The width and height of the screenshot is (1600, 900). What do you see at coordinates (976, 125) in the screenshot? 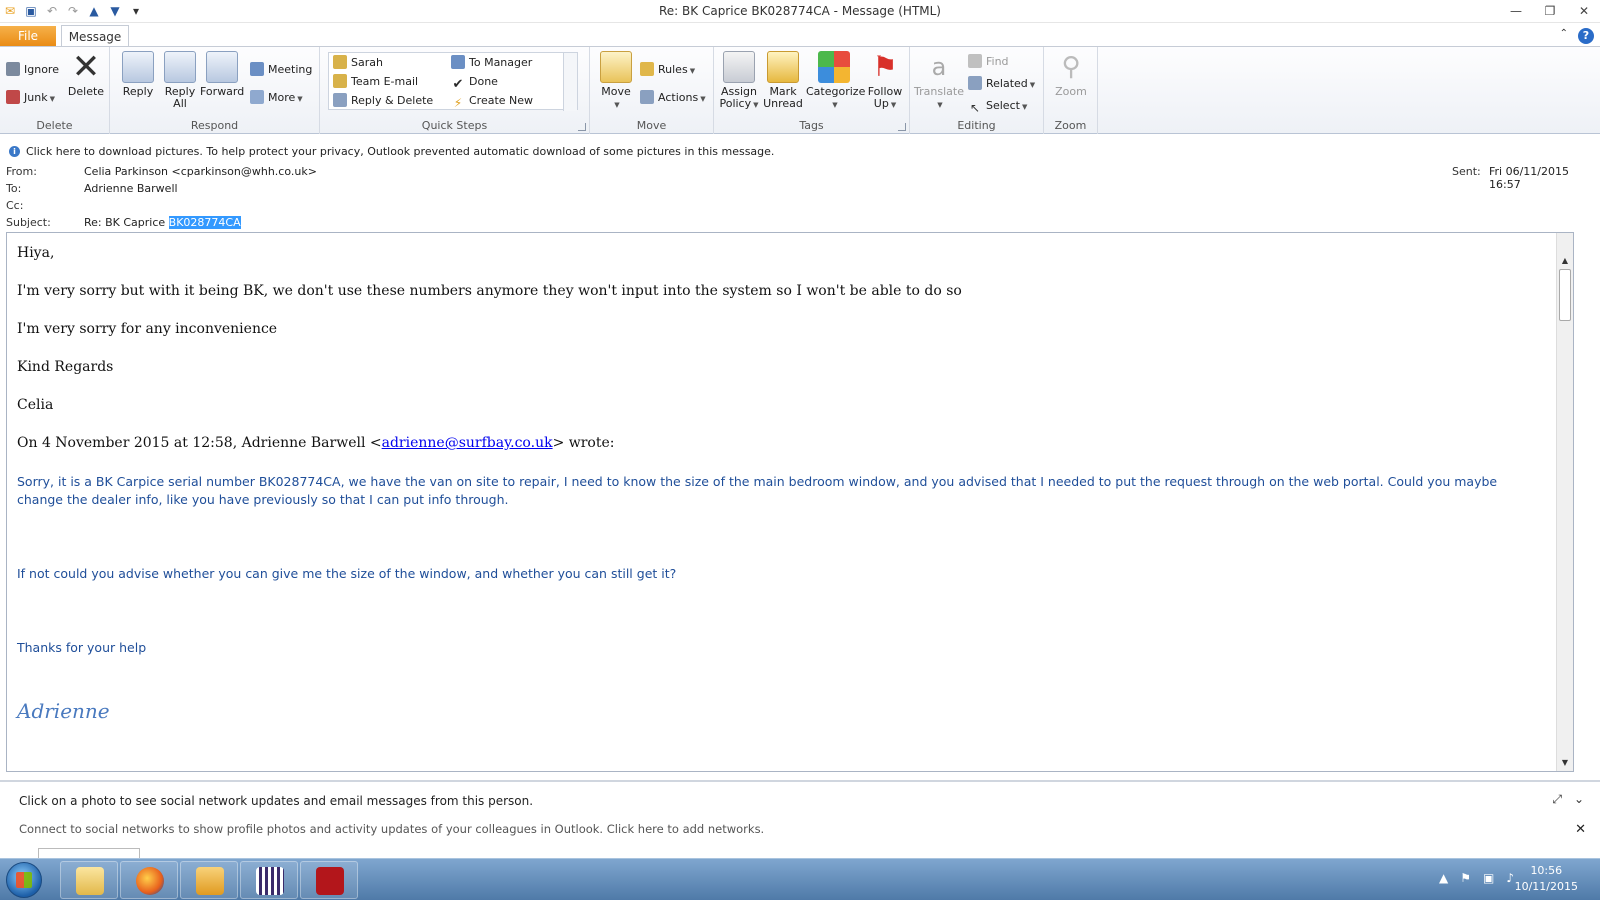
I see `editing-group-label: Editing` at bounding box center [976, 125].